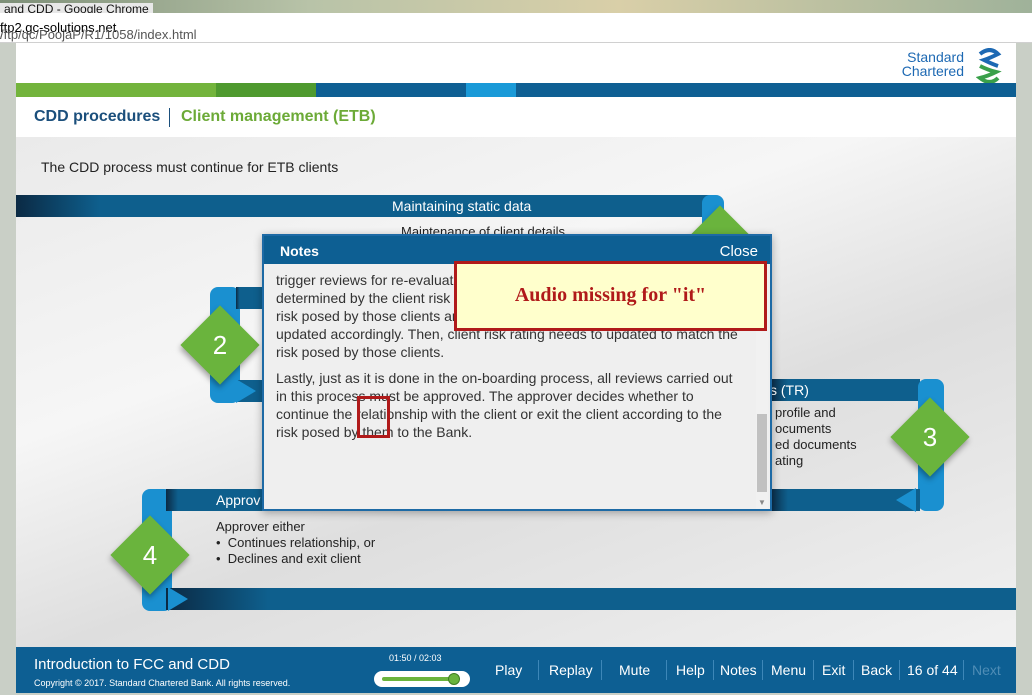 This screenshot has width=1032, height=695. Describe the element at coordinates (930, 437) in the screenshot. I see `step-3-number: 3` at that location.